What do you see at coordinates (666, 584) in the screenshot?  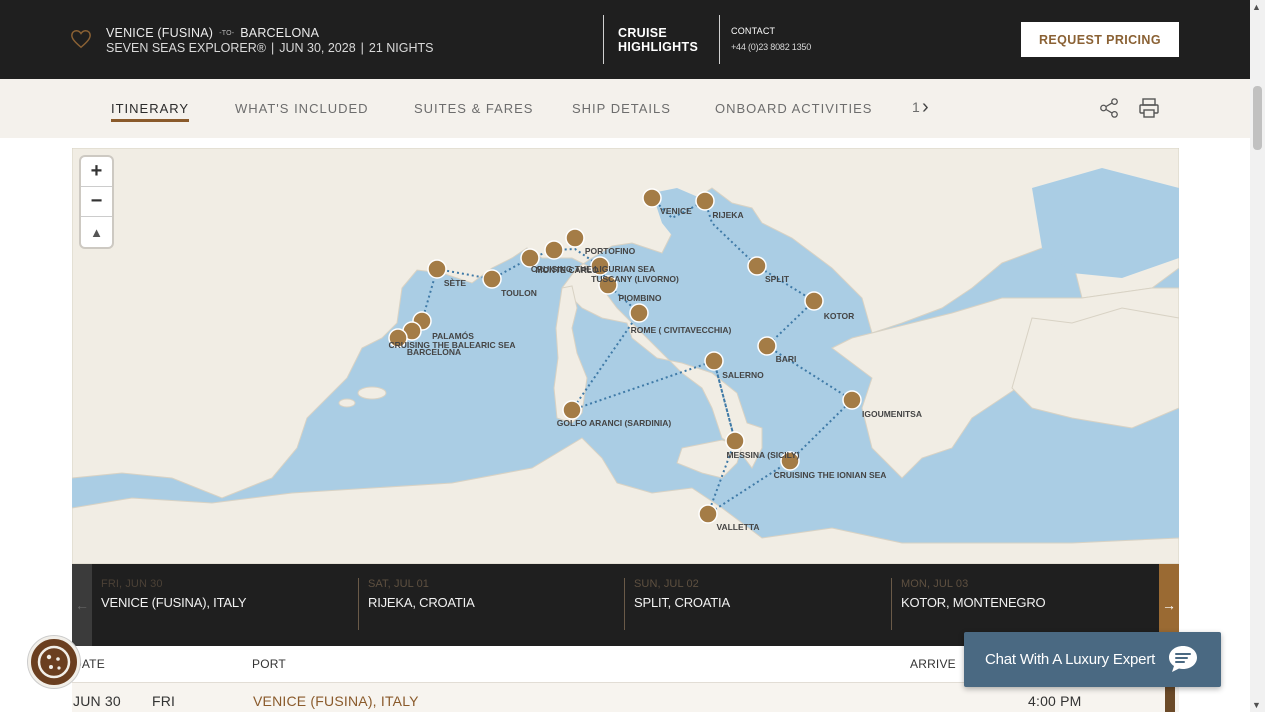 I see `carousel-day-date: SUN, JUL 02` at bounding box center [666, 584].